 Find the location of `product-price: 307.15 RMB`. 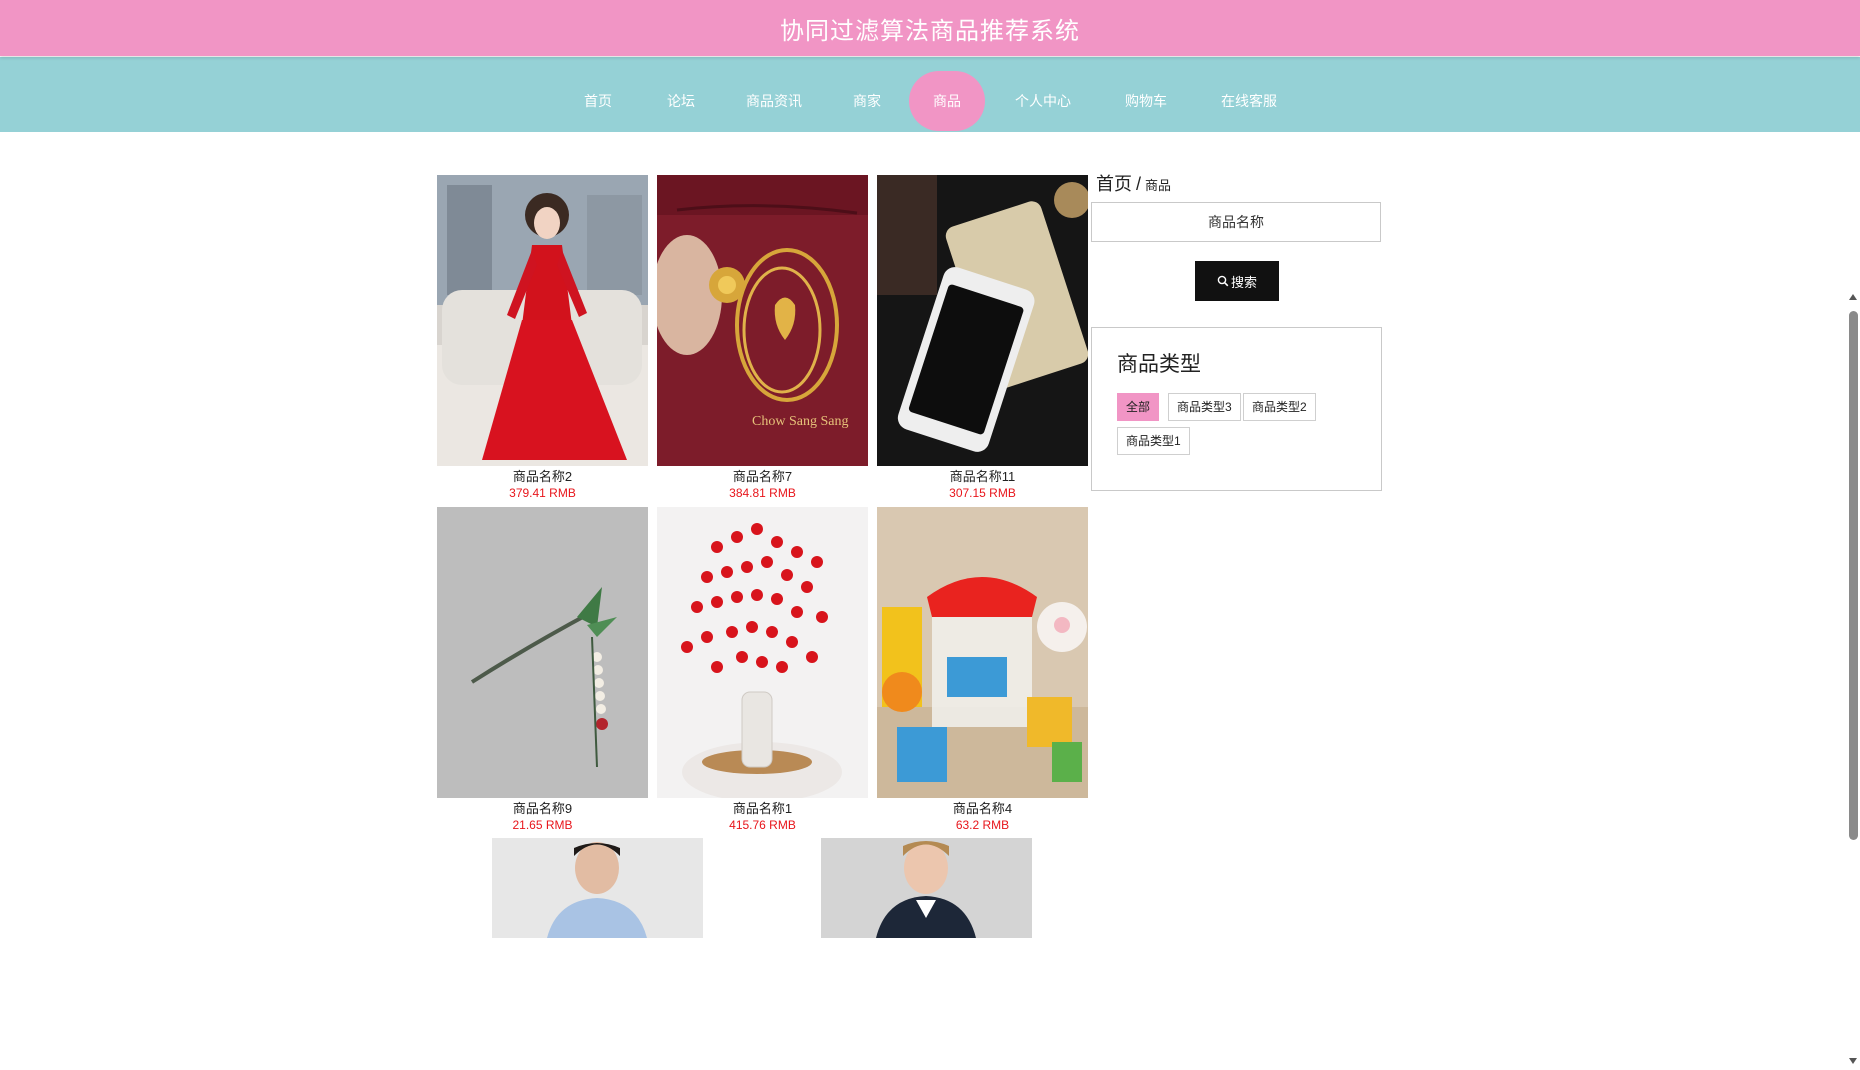

product-price: 307.15 RMB is located at coordinates (982, 493).